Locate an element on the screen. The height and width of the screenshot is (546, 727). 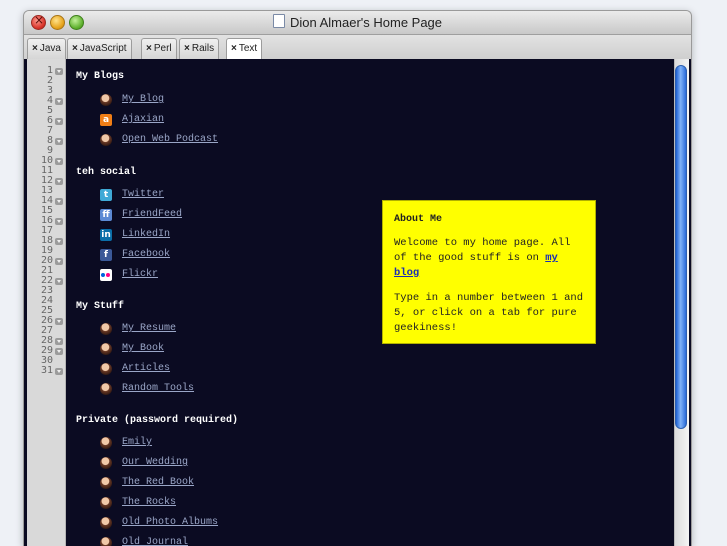
document-icon is located at coordinates (278, 21).